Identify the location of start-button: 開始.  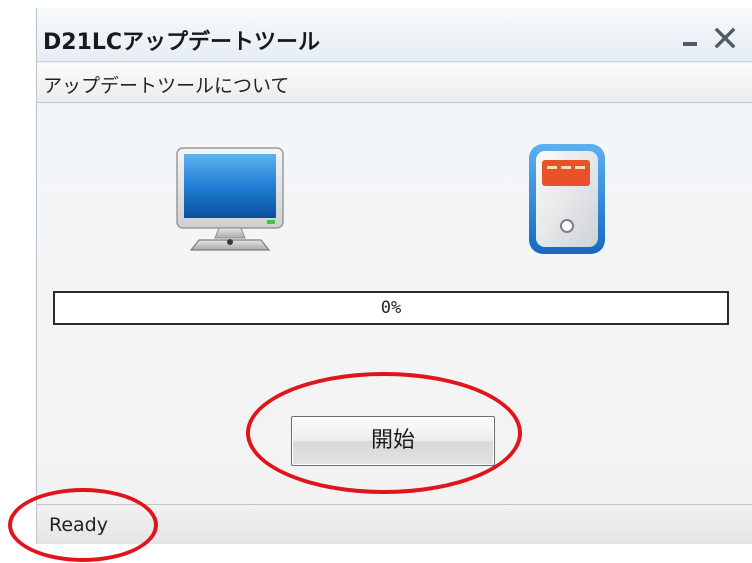
(393, 441).